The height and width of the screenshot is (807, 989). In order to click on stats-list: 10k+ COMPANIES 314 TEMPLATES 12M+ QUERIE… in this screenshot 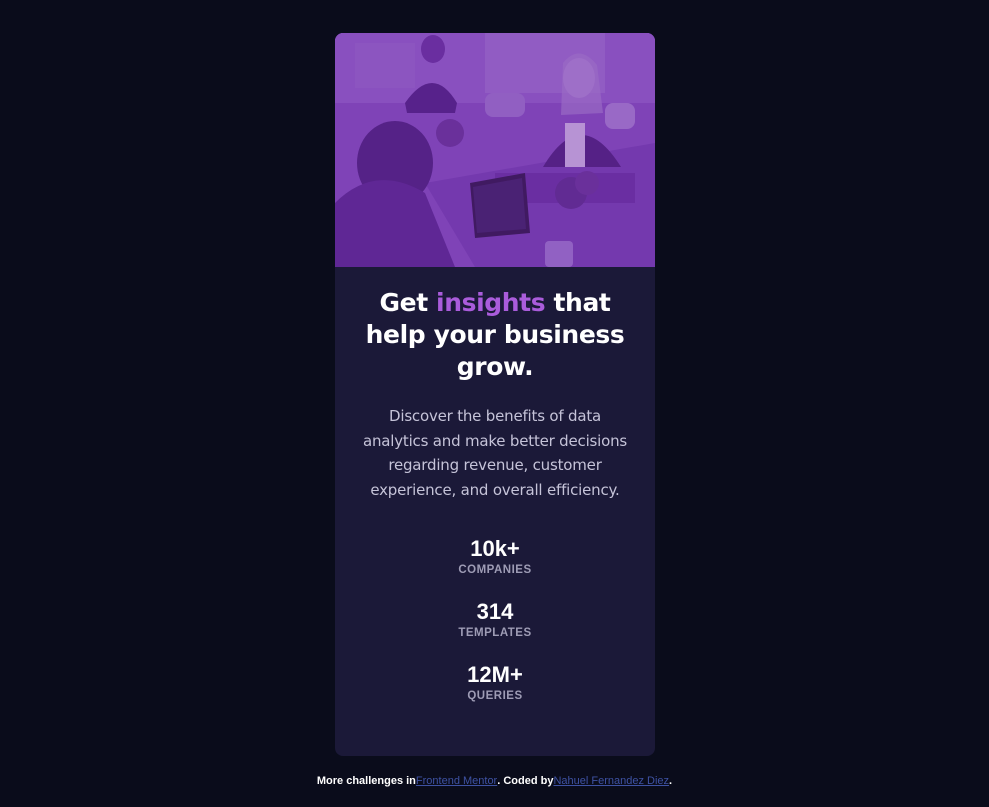, I will do `click(495, 619)`.